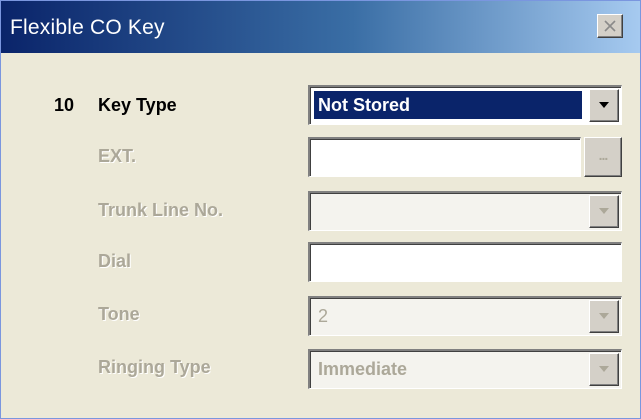 This screenshot has width=641, height=419. Describe the element at coordinates (117, 156) in the screenshot. I see `ext-label: EXT.` at that location.